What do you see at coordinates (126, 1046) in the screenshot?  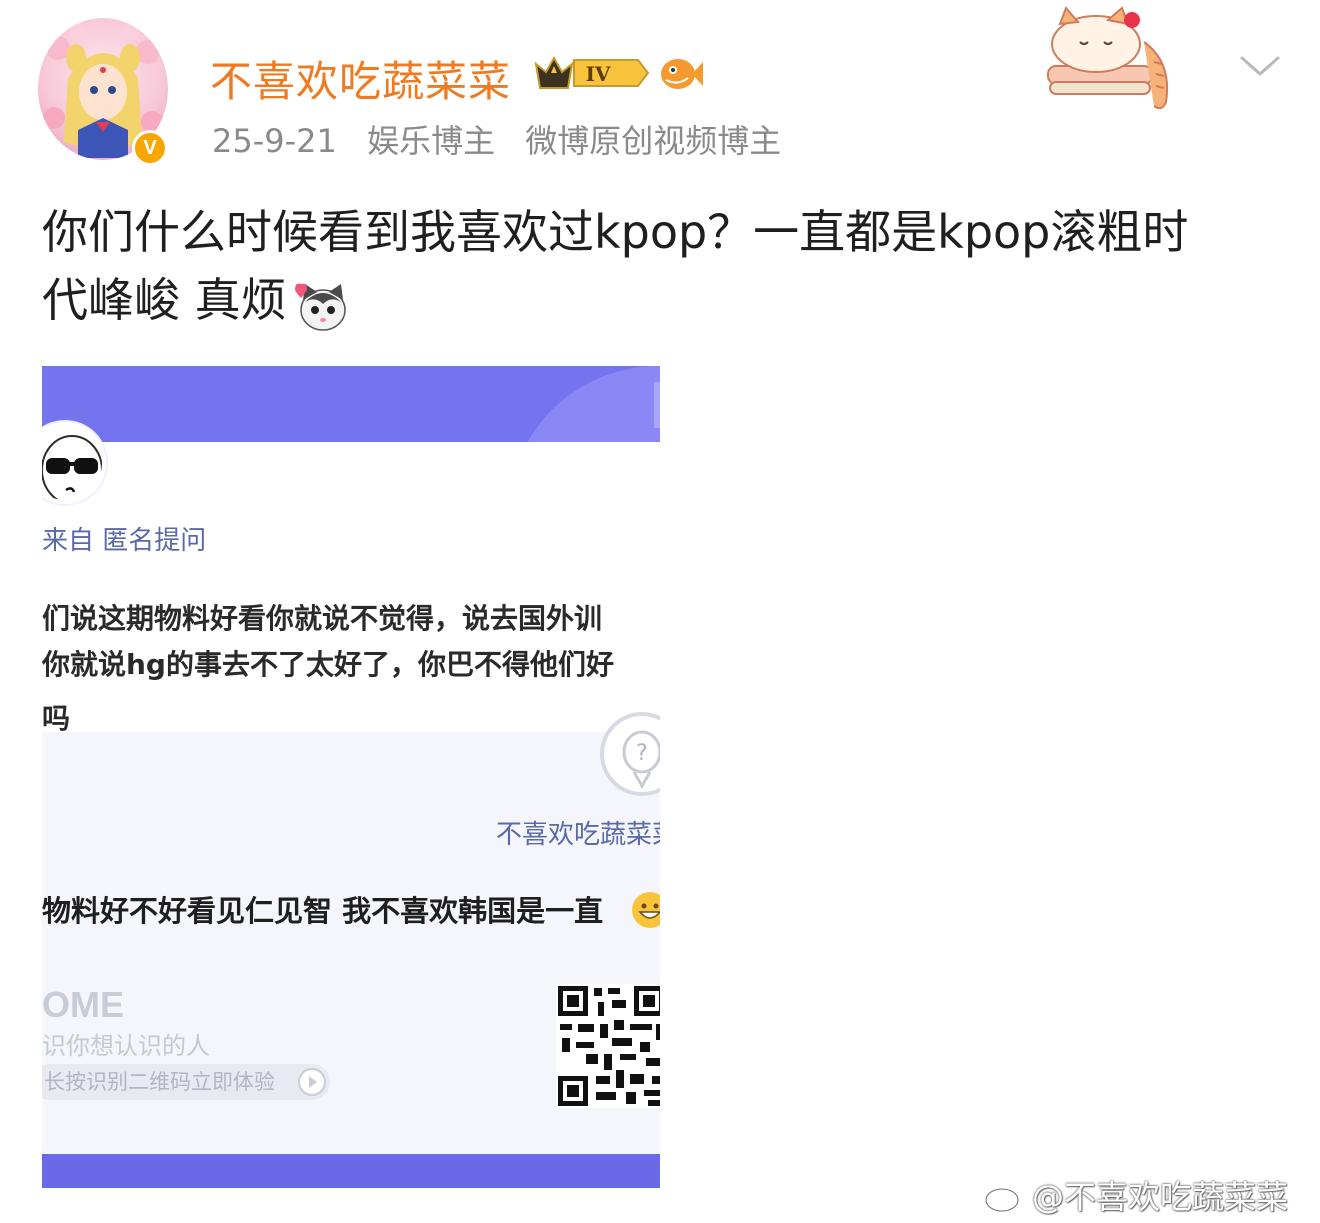 I see `app-tagline: 识你想认识的人` at bounding box center [126, 1046].